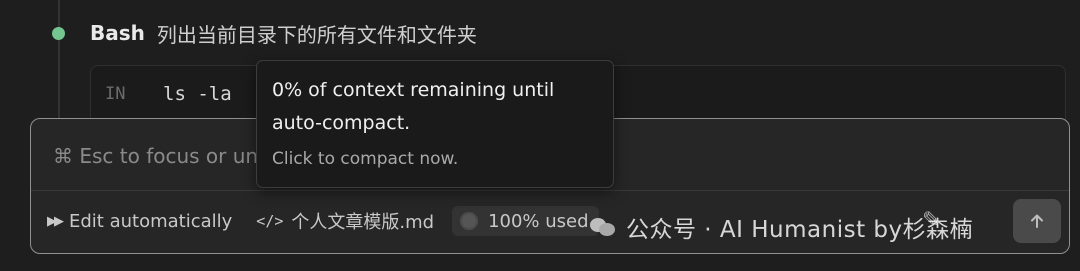 This screenshot has height=271, width=1080. I want to click on edit-mode-button: ▶▶ Edit automatically, so click(139, 221).